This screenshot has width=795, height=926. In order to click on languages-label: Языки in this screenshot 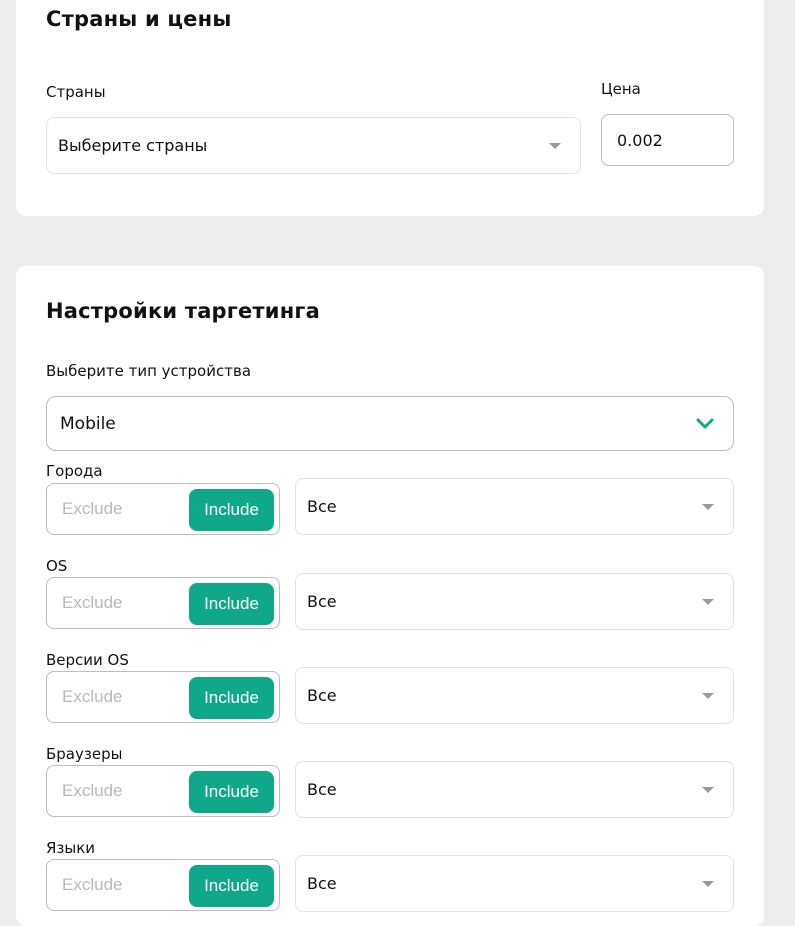, I will do `click(71, 848)`.